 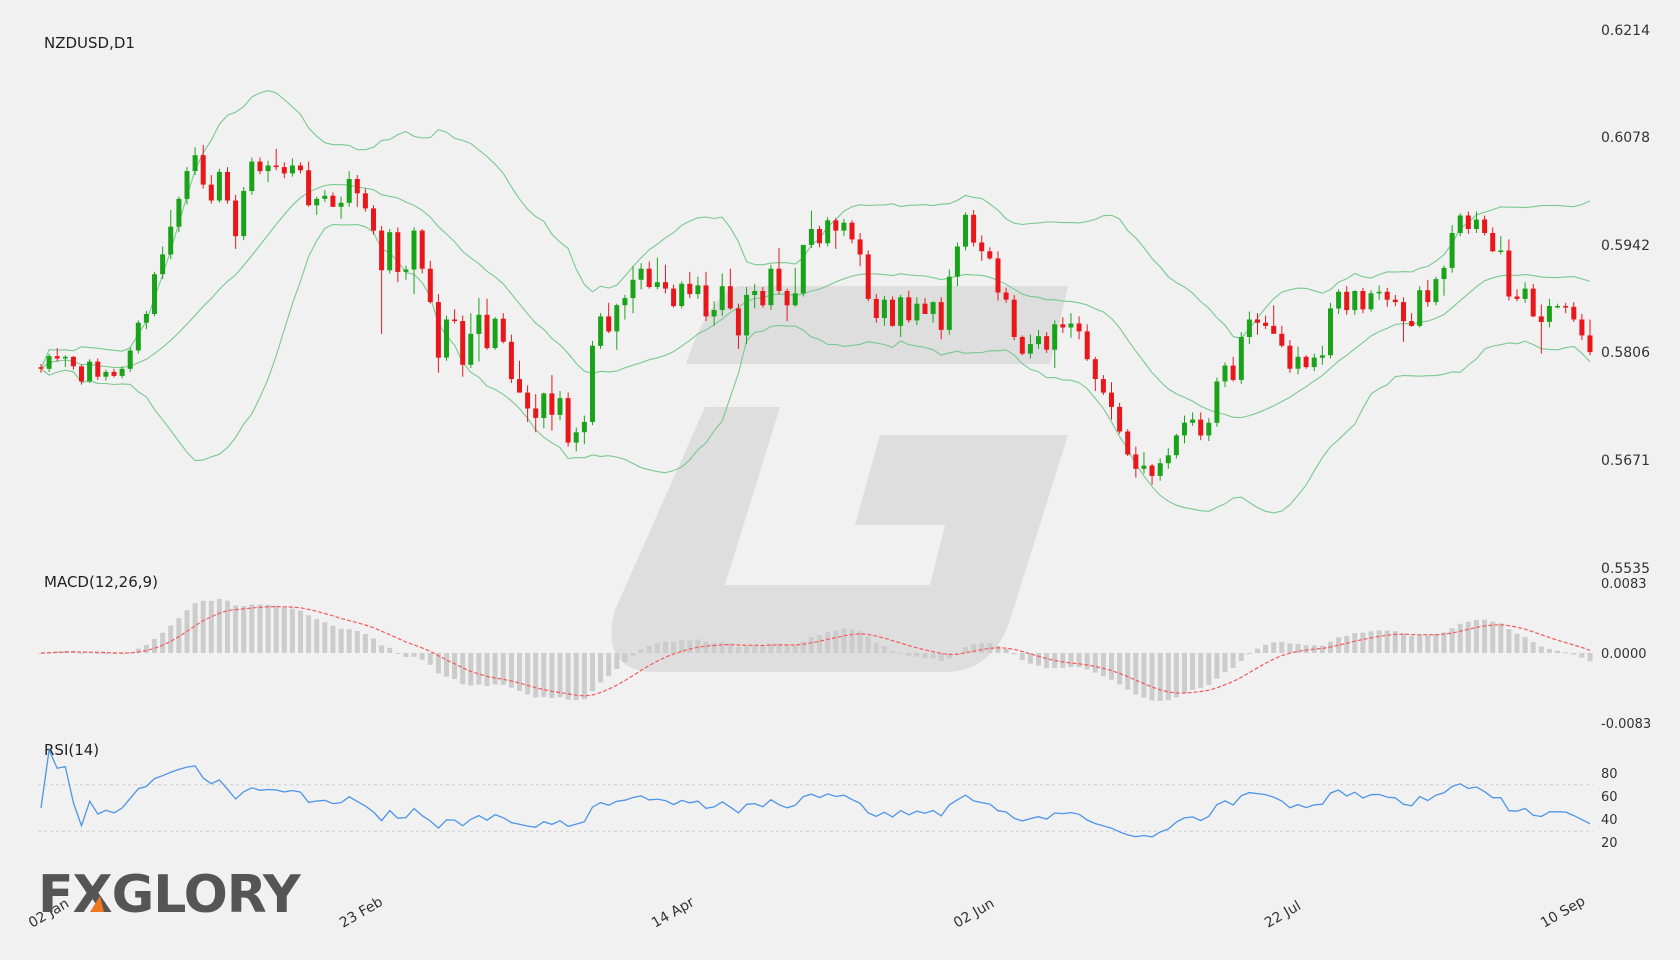 I want to click on x-tick: 02 Jun, so click(x=974, y=914).